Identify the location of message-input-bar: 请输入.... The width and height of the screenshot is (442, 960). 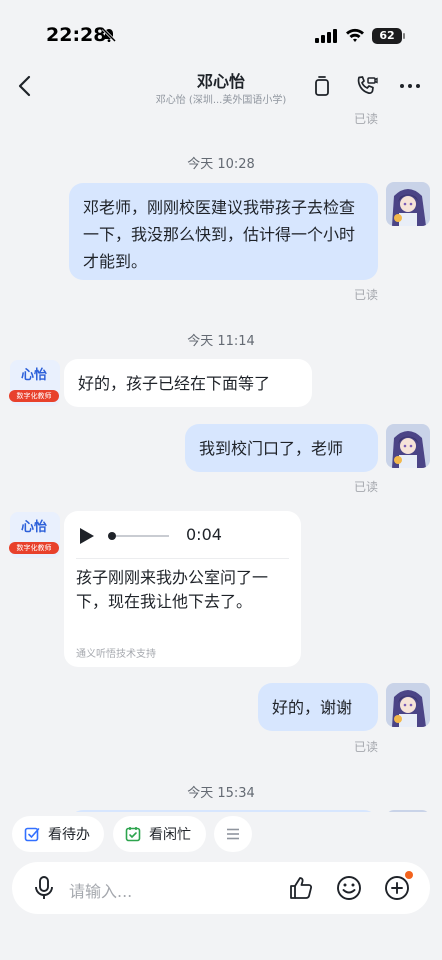
(221, 888).